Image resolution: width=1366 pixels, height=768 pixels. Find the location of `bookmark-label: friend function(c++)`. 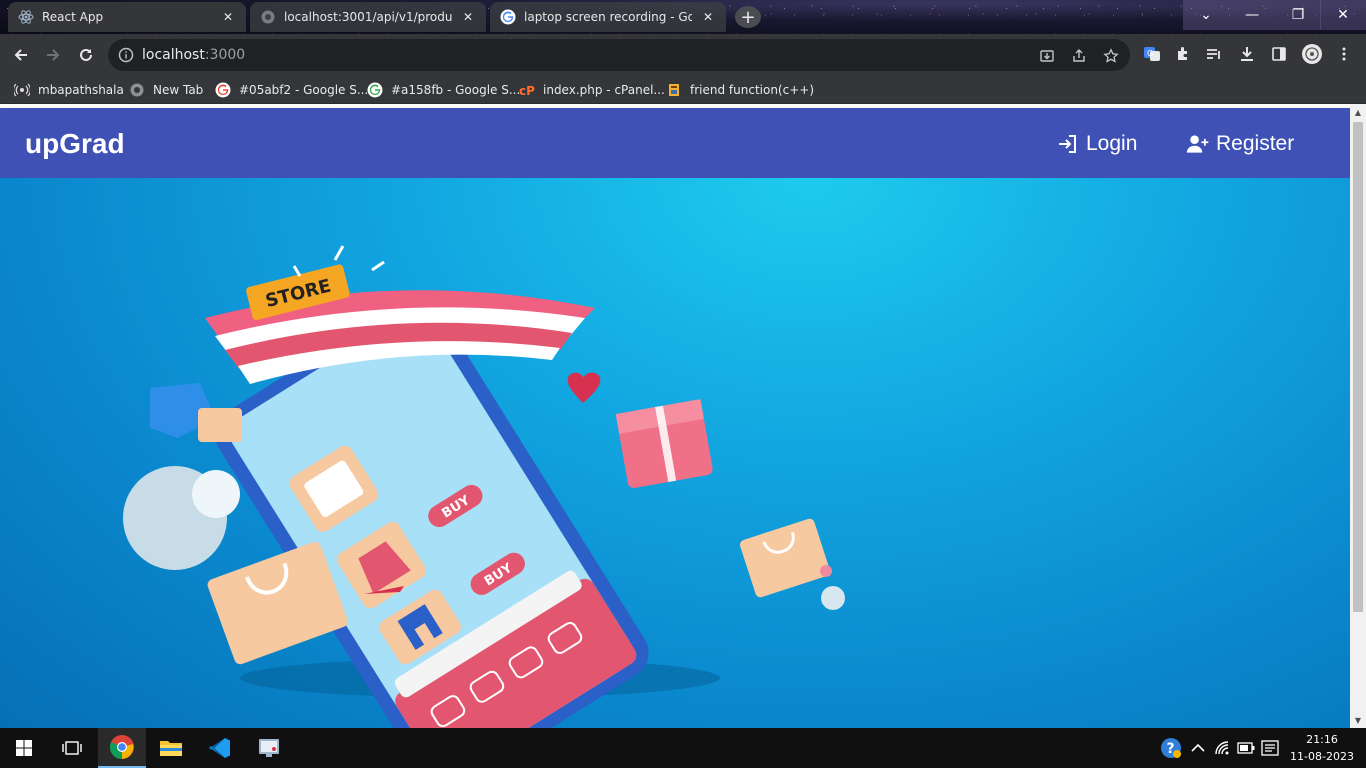

bookmark-label: friend function(c++) is located at coordinates (752, 90).